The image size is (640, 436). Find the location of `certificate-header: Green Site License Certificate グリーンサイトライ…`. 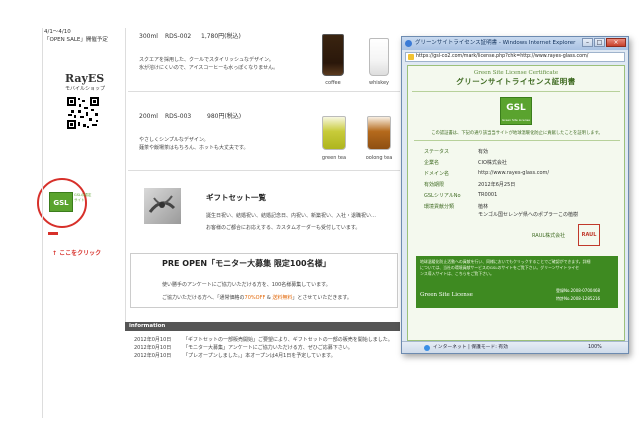

certificate-header: Green Site License Certificate グリーンサイトライ… is located at coordinates (516, 81).